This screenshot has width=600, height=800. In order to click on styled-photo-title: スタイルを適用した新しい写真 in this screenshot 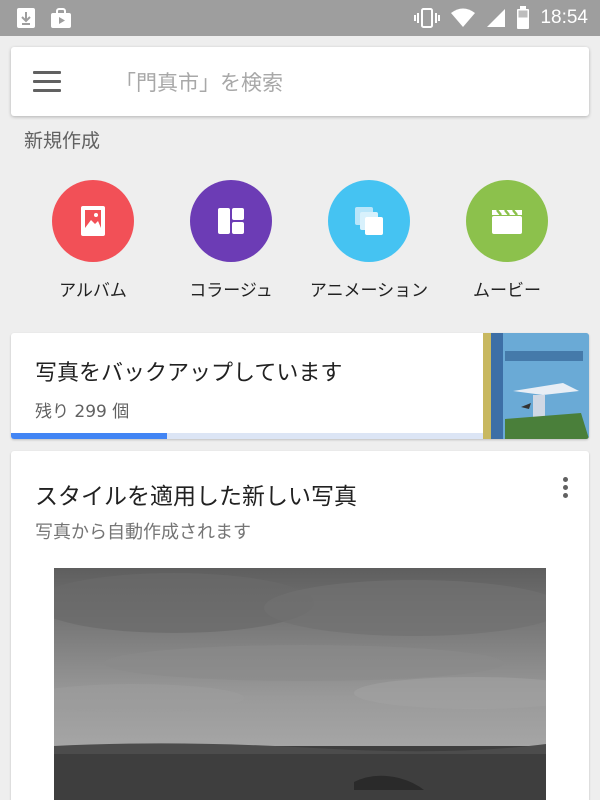, I will do `click(196, 497)`.